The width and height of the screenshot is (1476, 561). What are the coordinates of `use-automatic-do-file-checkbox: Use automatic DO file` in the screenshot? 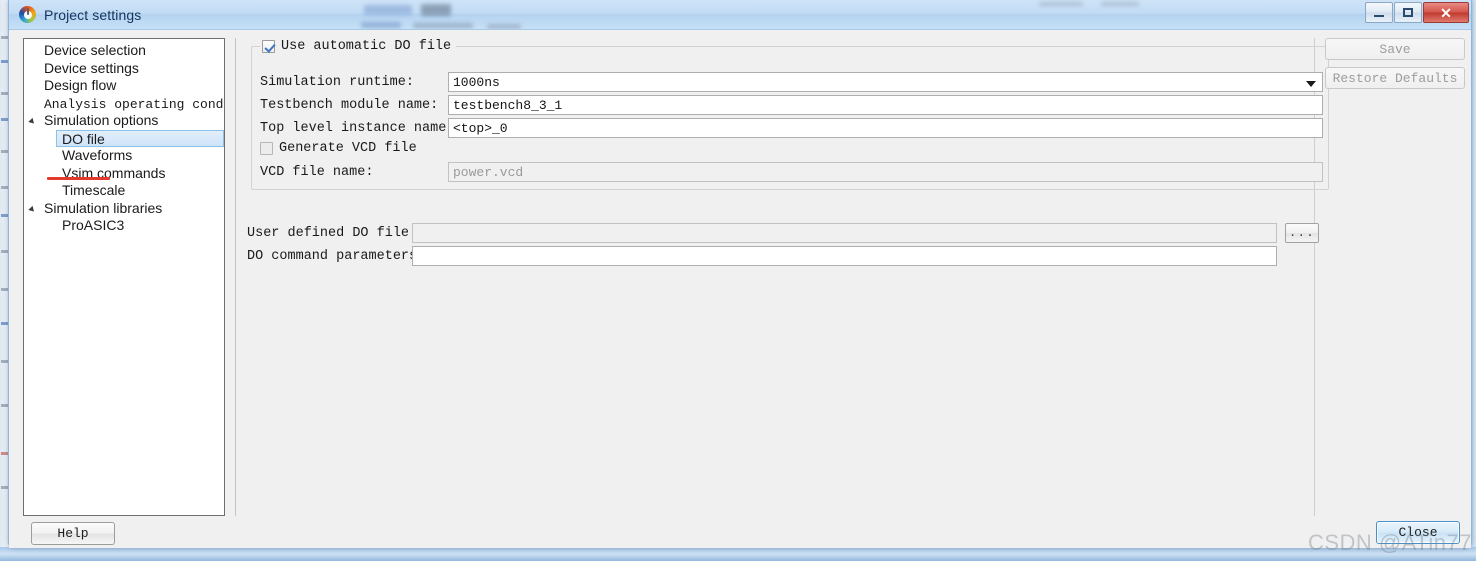 It's located at (358, 46).